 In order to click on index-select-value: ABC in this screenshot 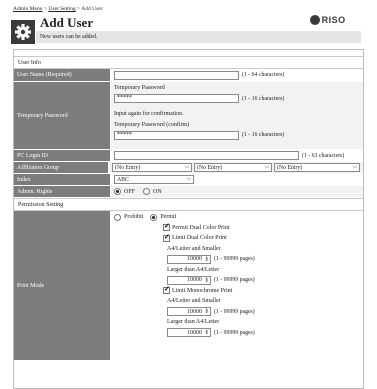, I will do `click(123, 179)`.